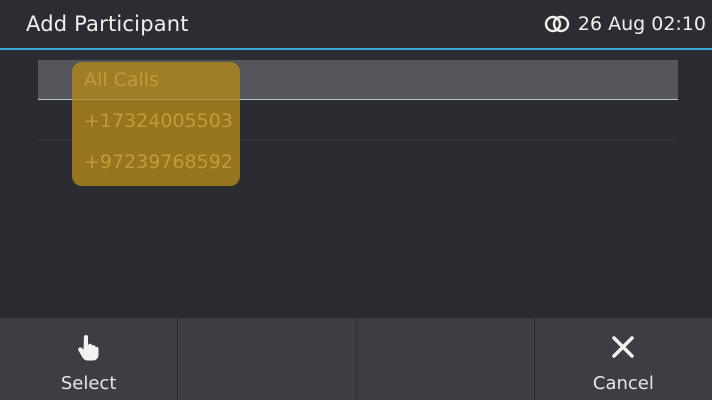 The image size is (712, 400). What do you see at coordinates (121, 80) in the screenshot?
I see `list-item-label: All Calls` at bounding box center [121, 80].